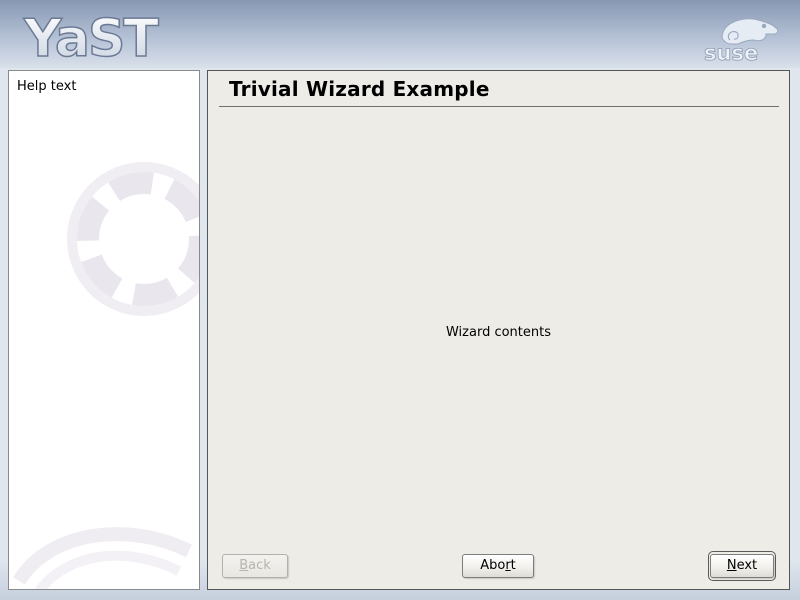 The image size is (800, 600). What do you see at coordinates (103, 558) in the screenshot?
I see `lifebuoy-watermark-bottom-icon` at bounding box center [103, 558].